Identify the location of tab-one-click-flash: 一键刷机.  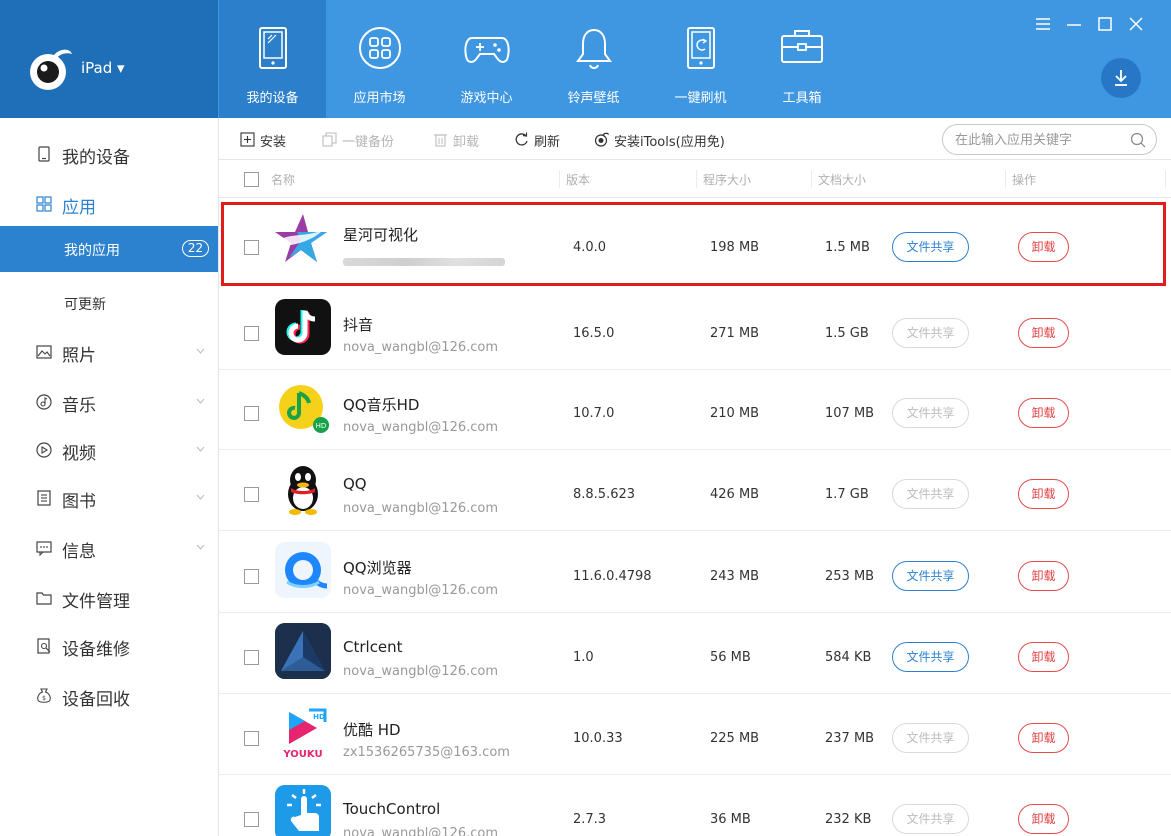
(700, 59).